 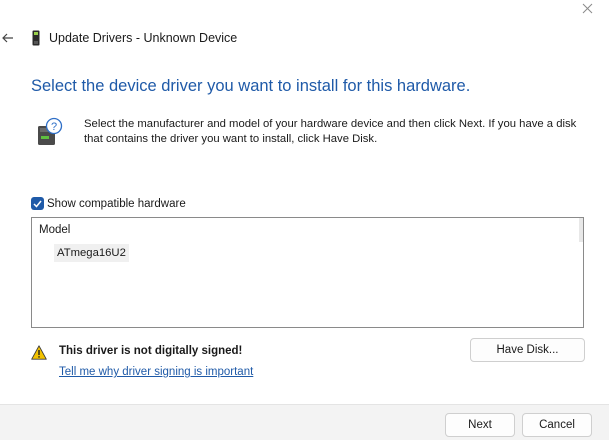 I want to click on list-scrollbar, so click(x=581, y=230).